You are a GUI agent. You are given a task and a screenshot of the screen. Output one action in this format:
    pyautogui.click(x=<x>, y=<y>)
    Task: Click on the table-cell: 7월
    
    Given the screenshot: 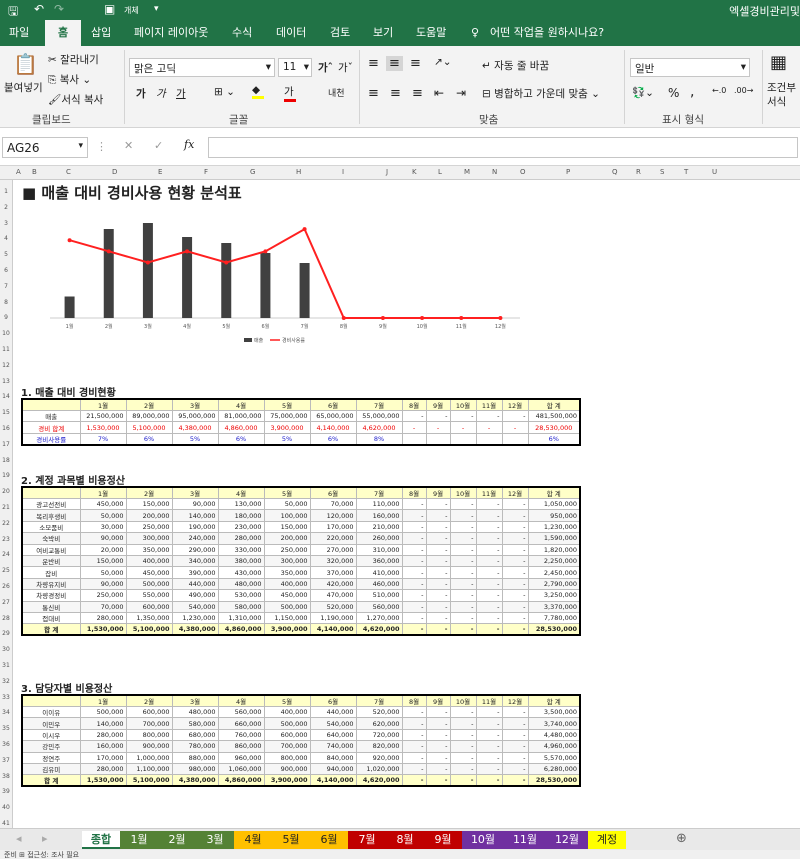 What is the action you would take?
    pyautogui.click(x=379, y=404)
    